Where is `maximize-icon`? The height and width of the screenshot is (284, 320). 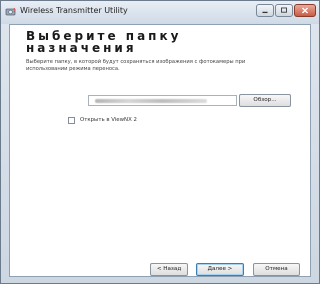 maximize-icon is located at coordinates (284, 10).